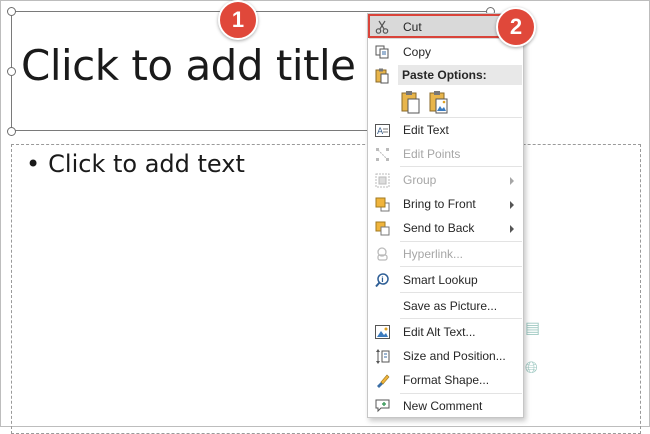  I want to click on step-badge-1: 1, so click(238, 20).